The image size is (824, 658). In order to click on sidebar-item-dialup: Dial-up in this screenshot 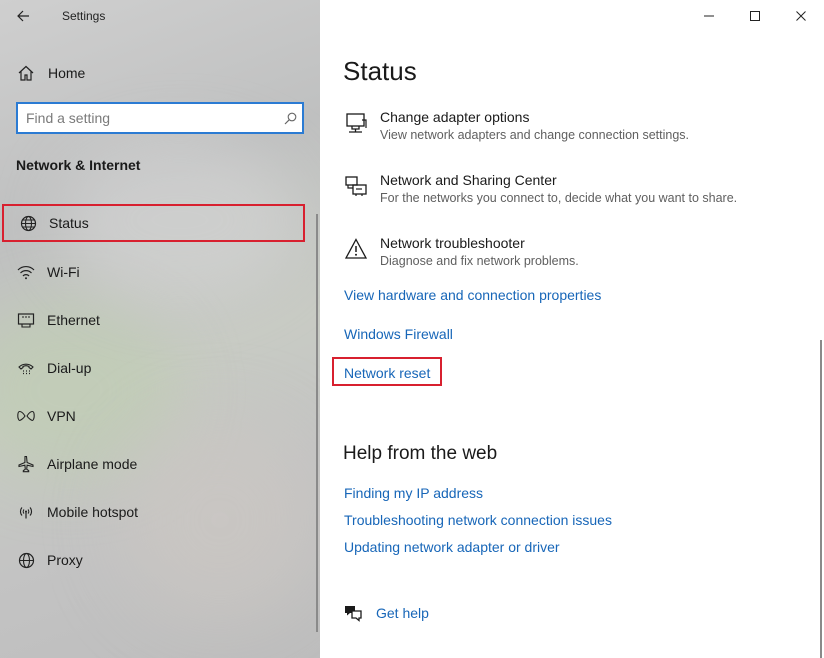, I will do `click(155, 368)`.